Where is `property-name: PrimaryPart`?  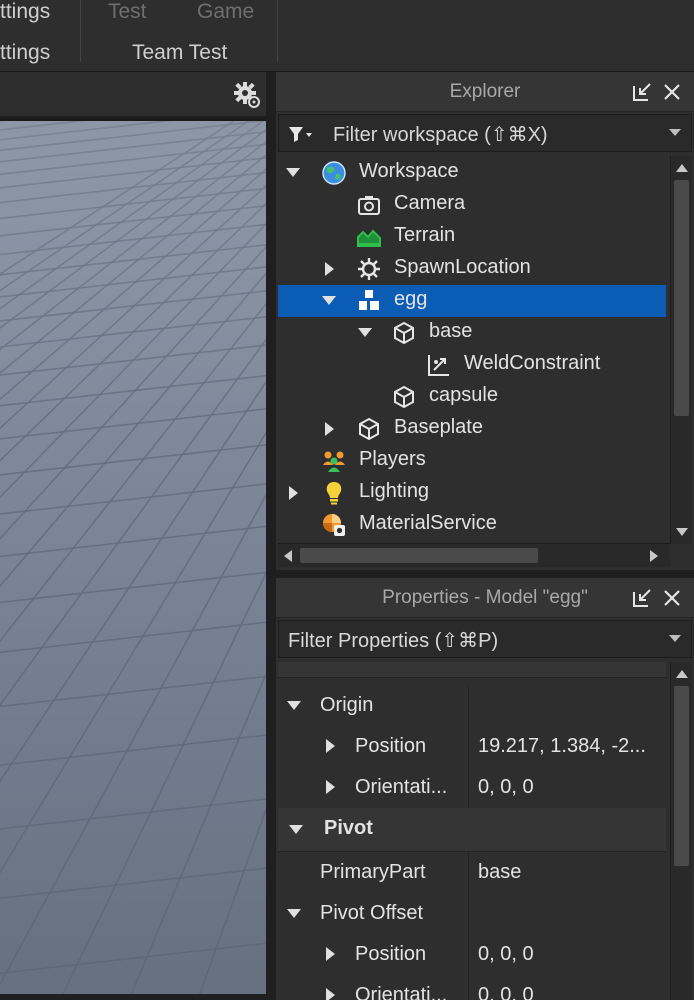
property-name: PrimaryPart is located at coordinates (373, 872).